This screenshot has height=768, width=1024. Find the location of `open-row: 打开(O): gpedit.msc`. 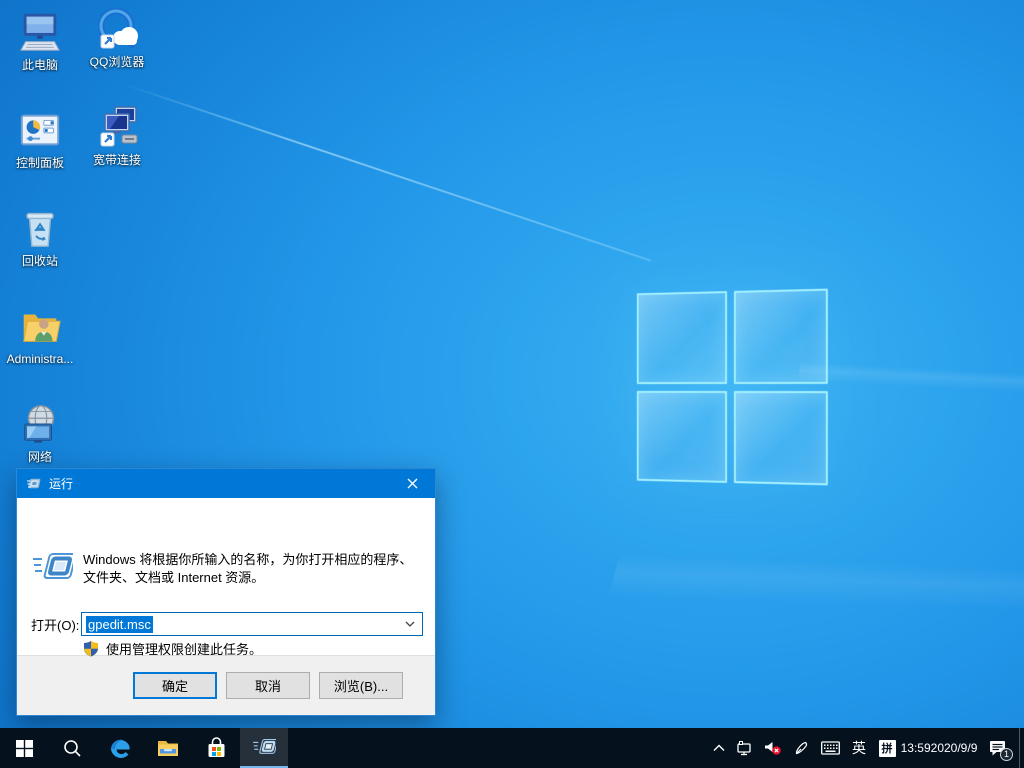

open-row: 打开(O): gpedit.msc is located at coordinates (227, 624).